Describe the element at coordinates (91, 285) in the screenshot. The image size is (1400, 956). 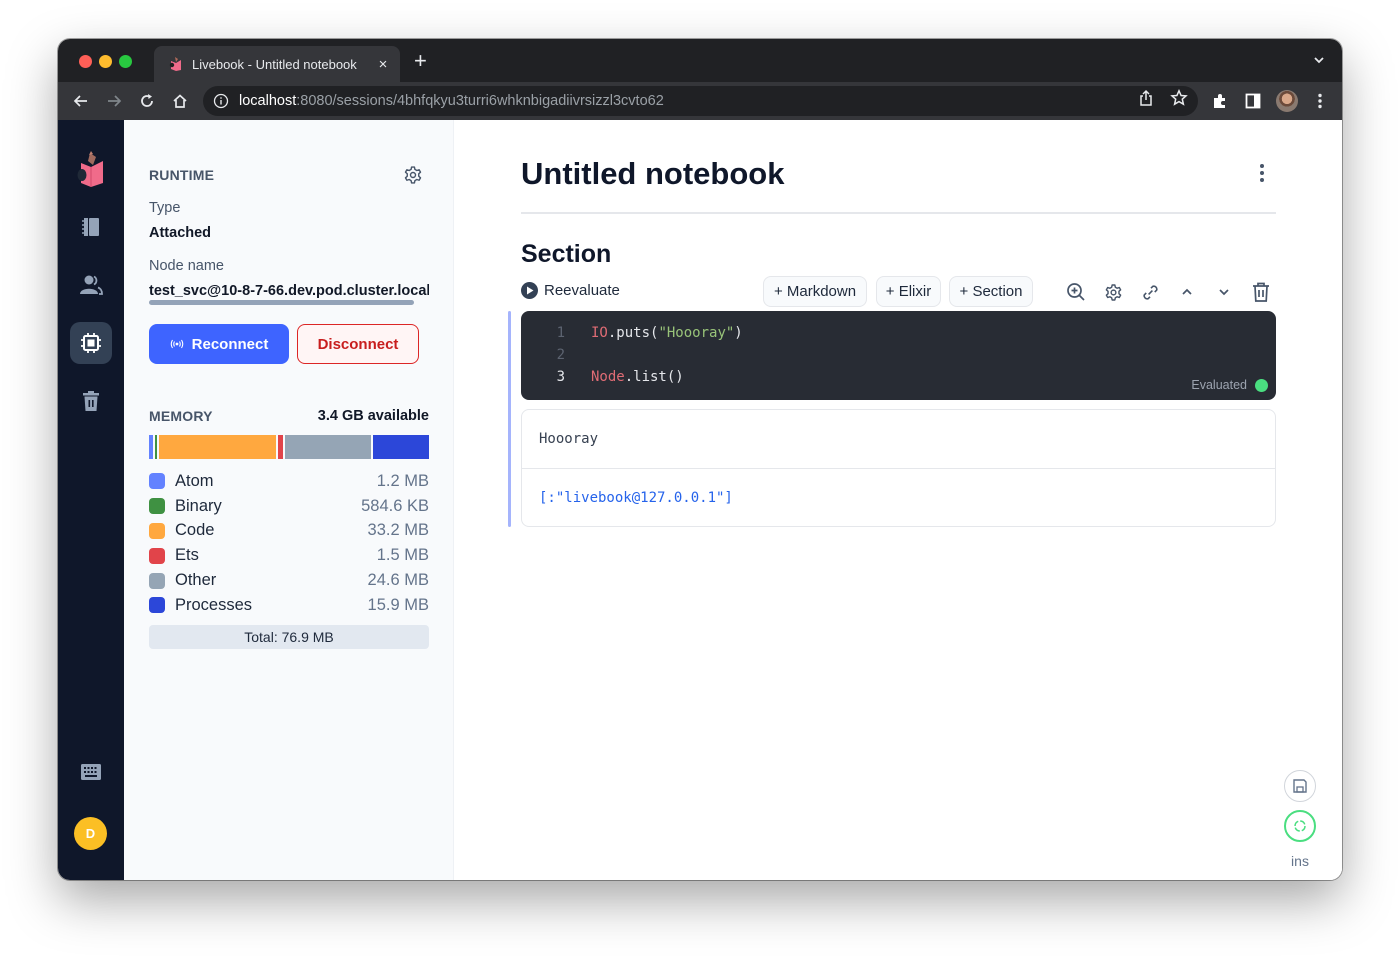
I see `users-icon` at that location.